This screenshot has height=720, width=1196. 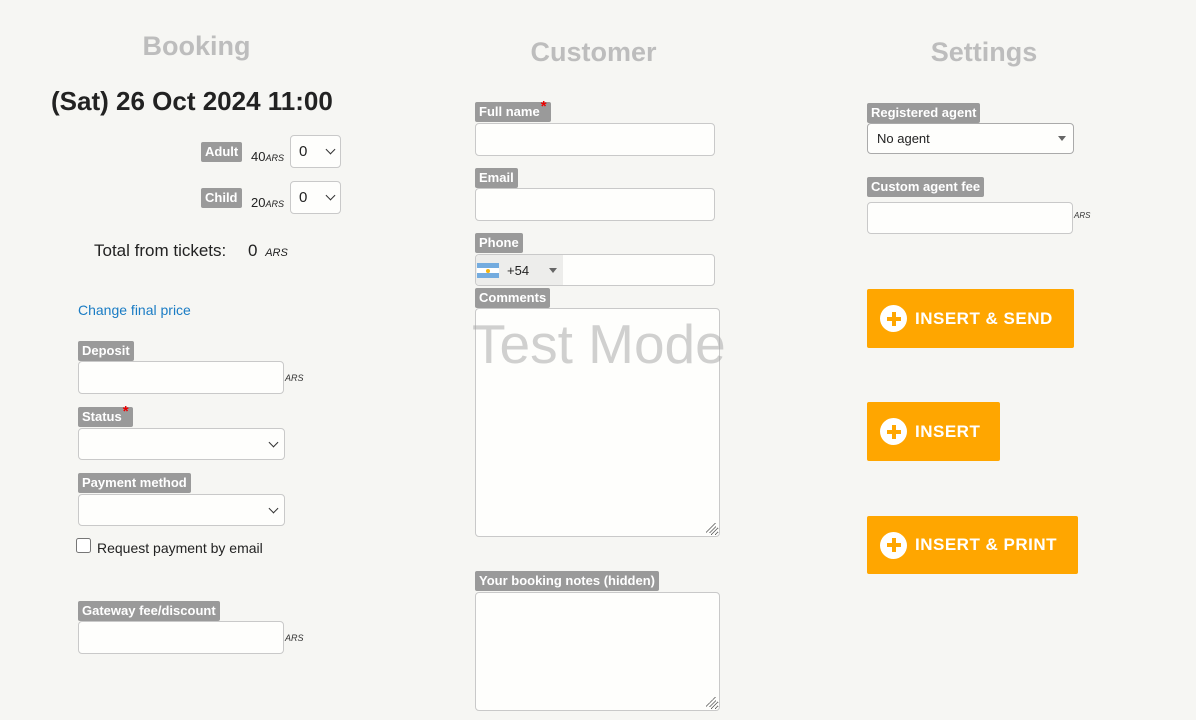 I want to click on adult-qty-dropdown: 0, so click(x=315, y=151).